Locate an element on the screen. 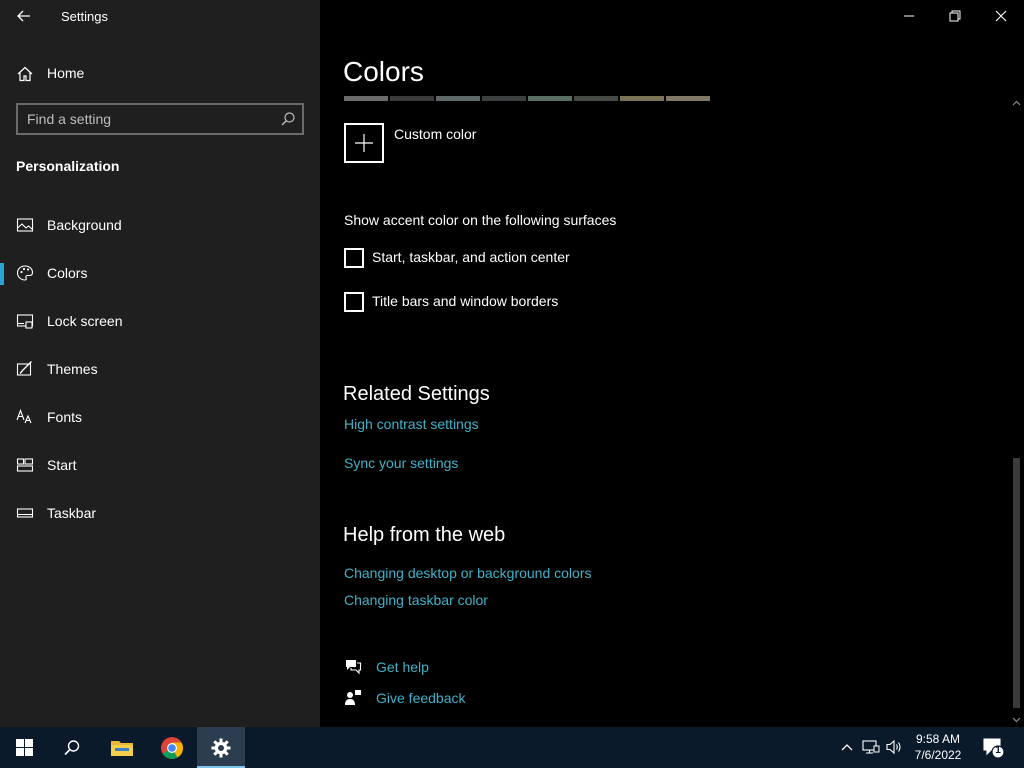 This screenshot has height=768, width=1024. chrome-button is located at coordinates (172, 747).